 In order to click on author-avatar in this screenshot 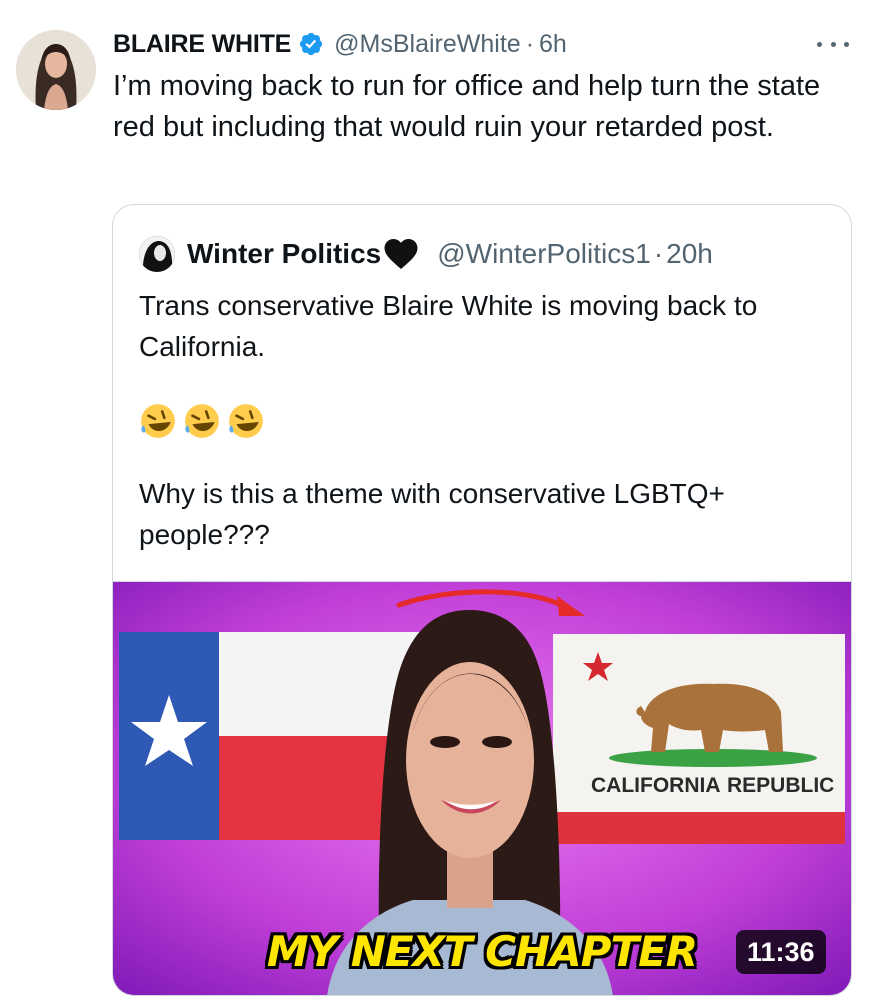, I will do `click(56, 70)`.